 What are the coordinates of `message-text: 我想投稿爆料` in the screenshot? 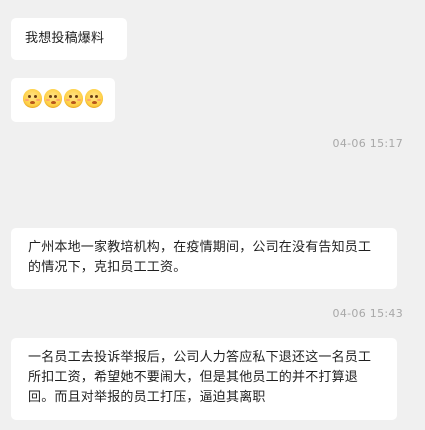 It's located at (65, 38).